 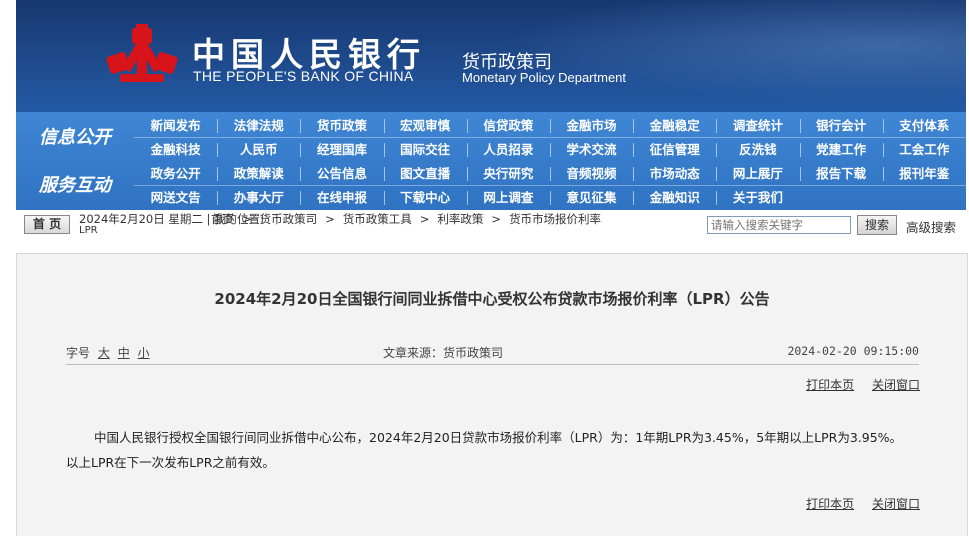 What do you see at coordinates (853, 351) in the screenshot?
I see `publish-time: 2024-02-20 09:15:00` at bounding box center [853, 351].